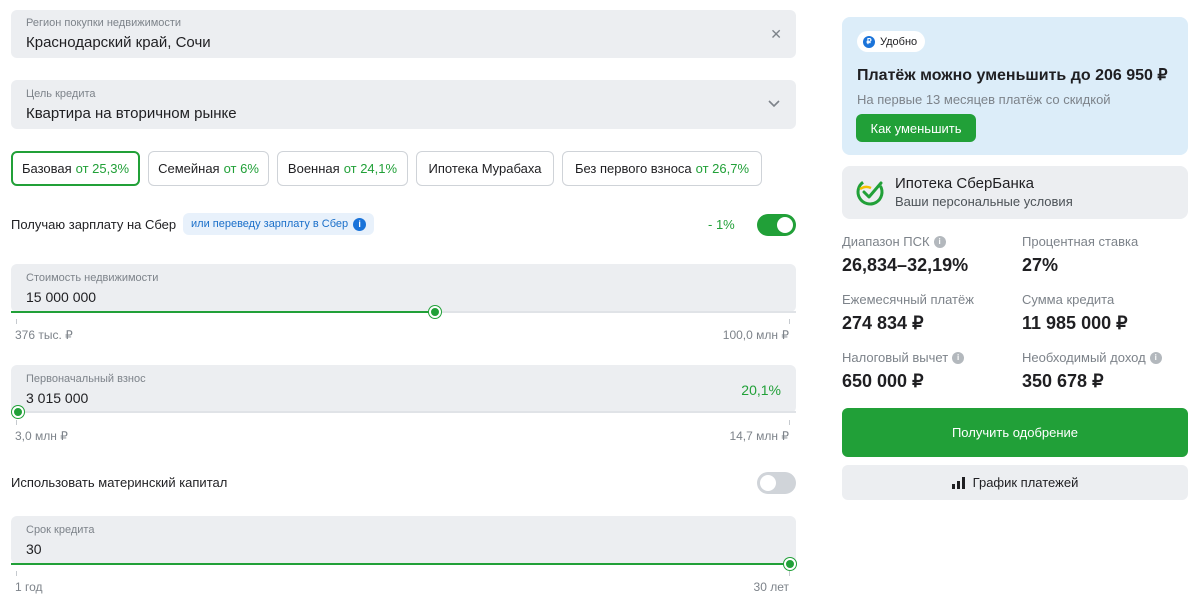 Image resolution: width=1200 pixels, height=610 pixels. I want to click on tab-program-military: Военная от 24,1%, so click(342, 168).